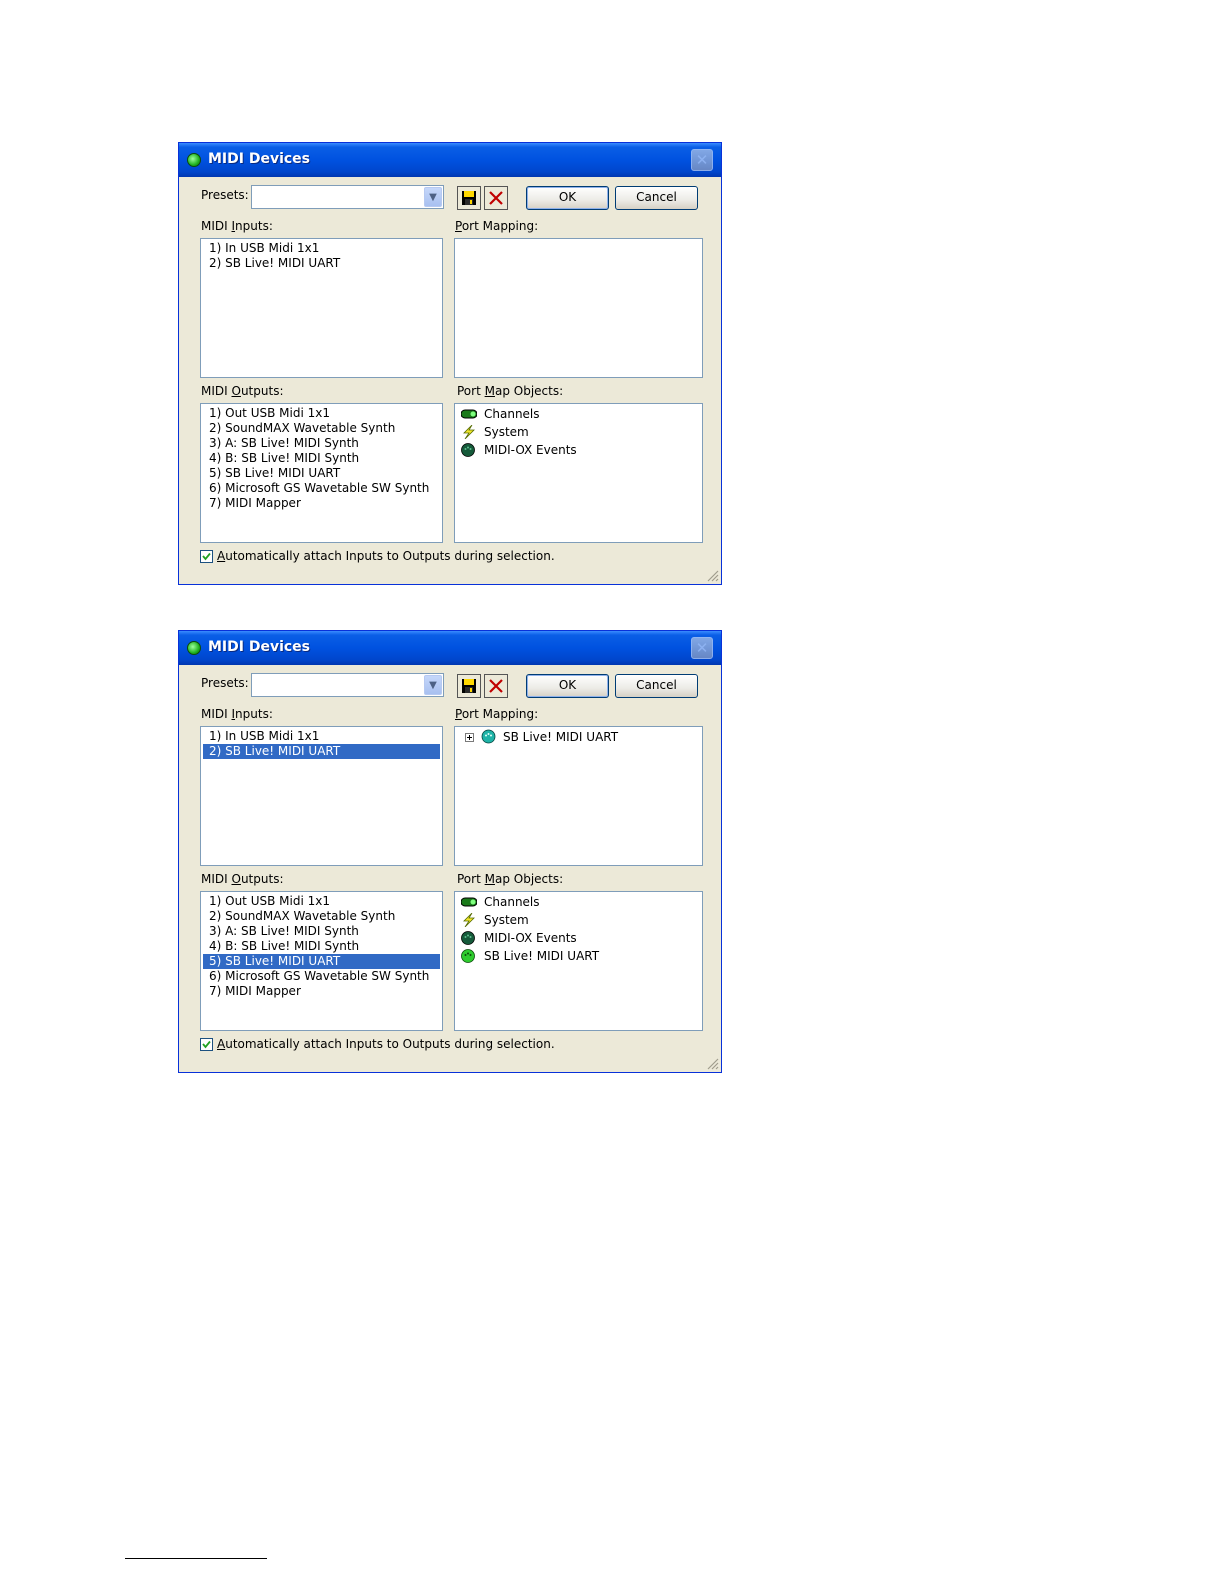  I want to click on port-map-objects-list: Channels System MIDI-OX Events, so click(578, 473).